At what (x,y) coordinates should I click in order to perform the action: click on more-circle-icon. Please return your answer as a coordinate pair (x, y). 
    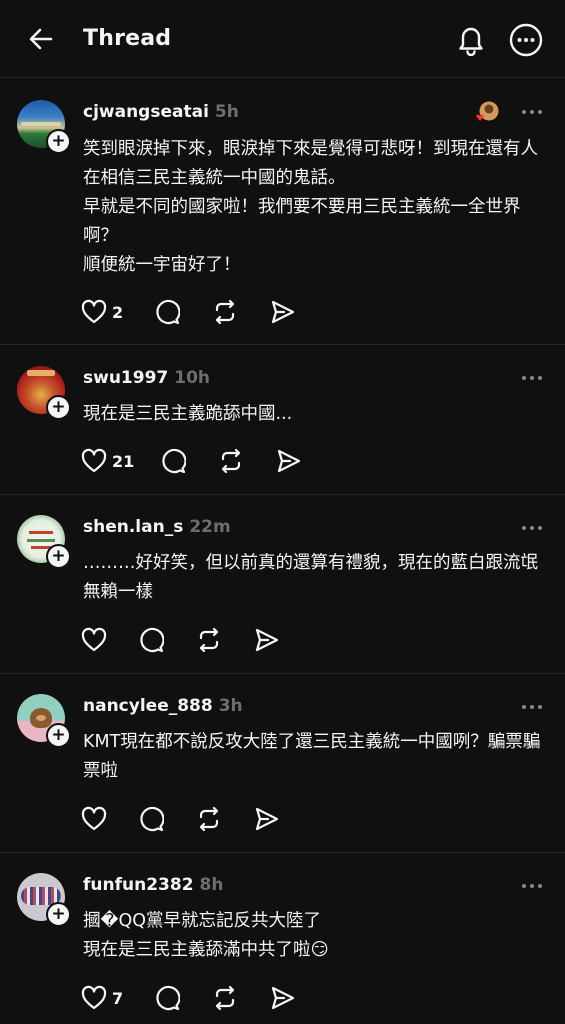
    Looking at the image, I should click on (526, 40).